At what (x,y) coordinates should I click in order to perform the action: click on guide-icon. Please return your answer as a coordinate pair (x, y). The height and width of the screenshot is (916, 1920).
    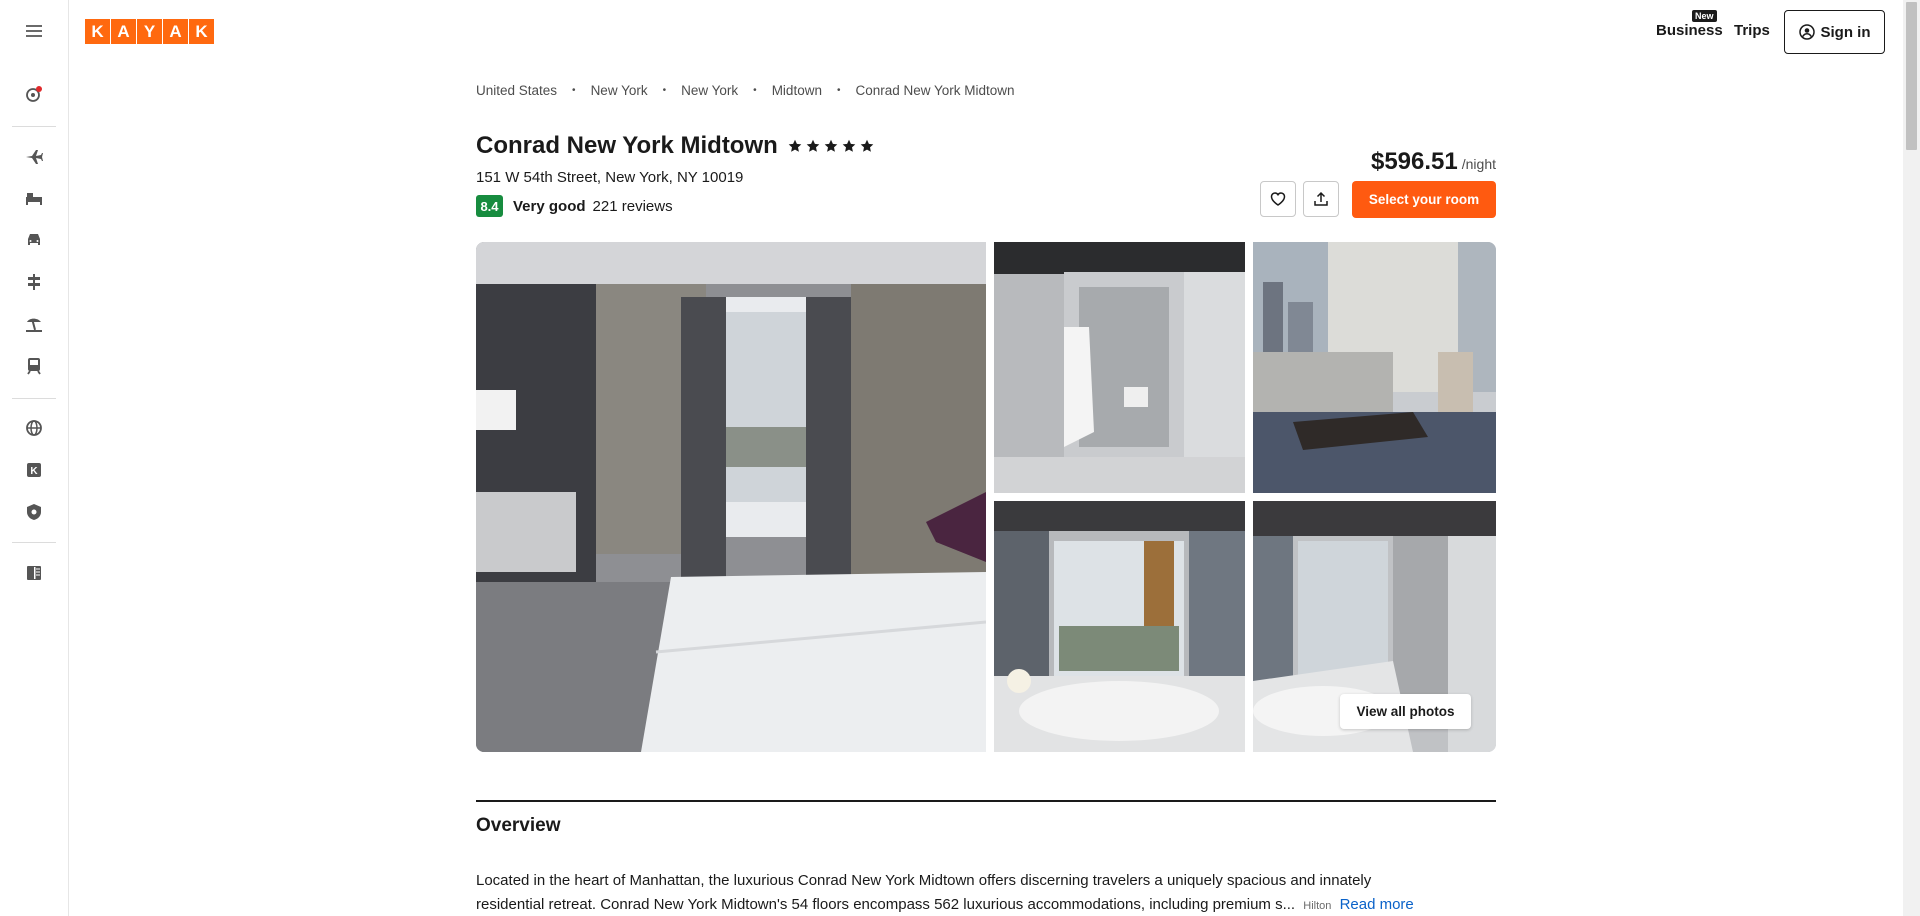
    Looking at the image, I should click on (34, 573).